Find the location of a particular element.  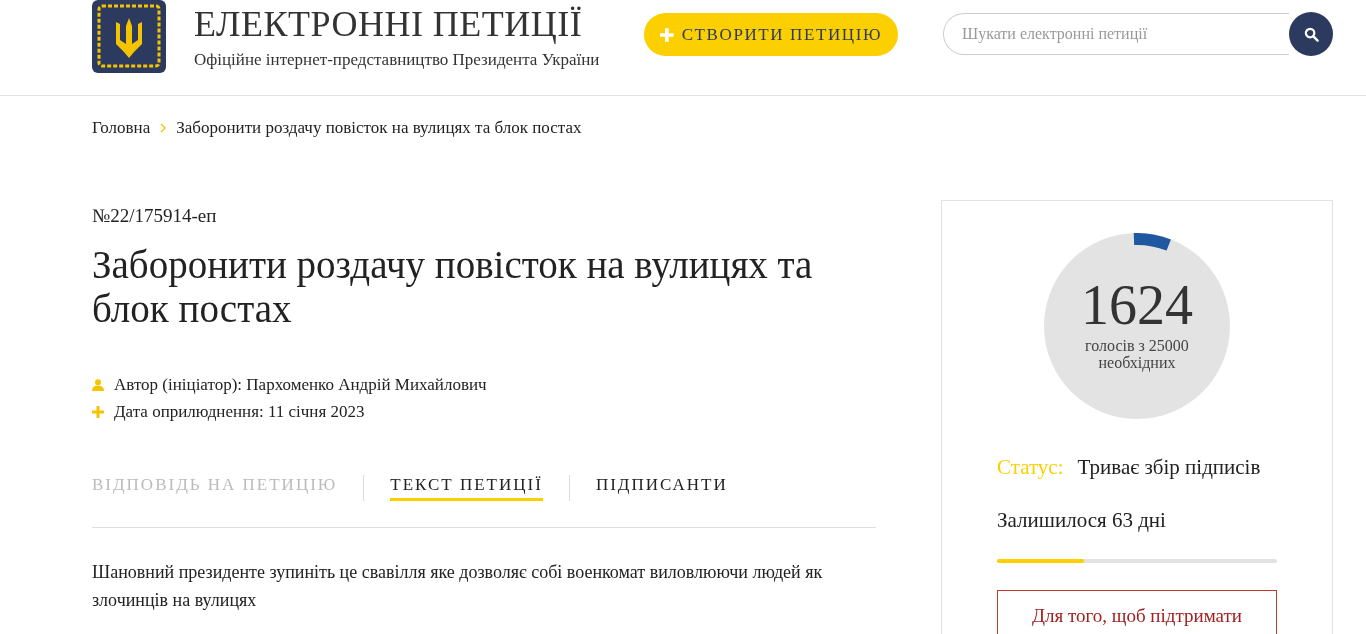

days-remaining: Залишилося 63 дні is located at coordinates (1082, 520).